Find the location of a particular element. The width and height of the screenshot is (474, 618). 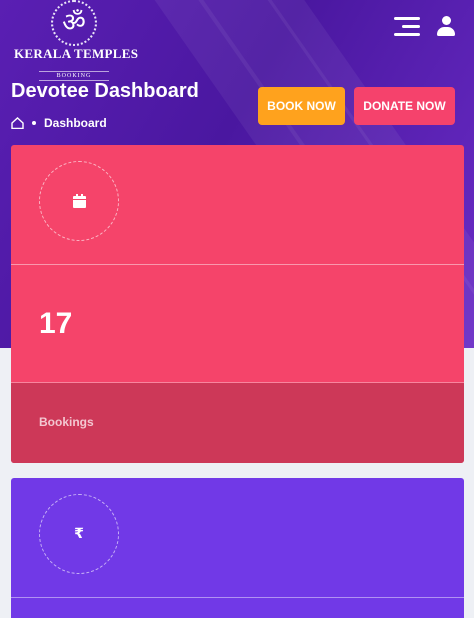

icon-ring: ₹ is located at coordinates (79, 534).